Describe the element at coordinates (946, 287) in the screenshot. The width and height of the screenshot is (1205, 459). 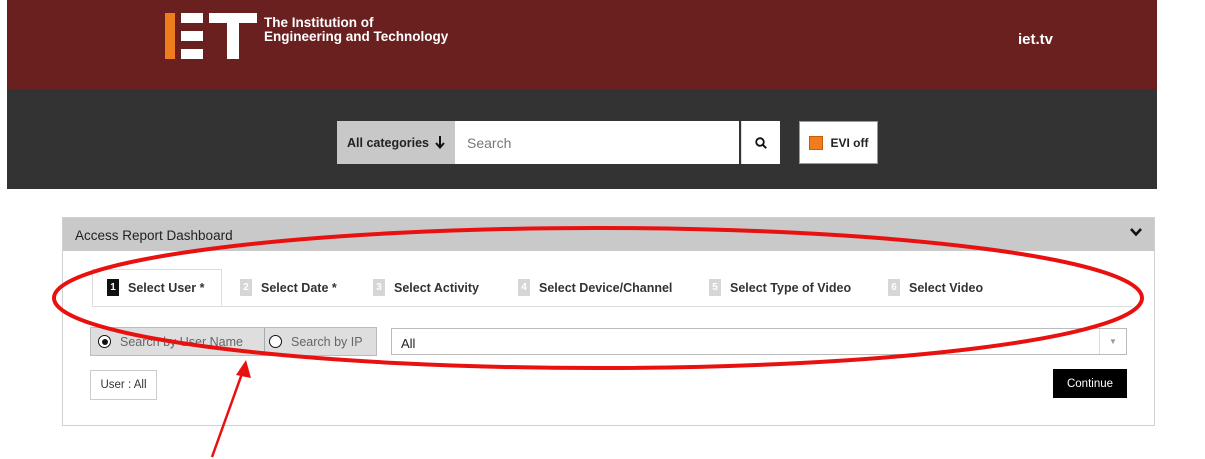
I see `step-label: Select Video` at that location.